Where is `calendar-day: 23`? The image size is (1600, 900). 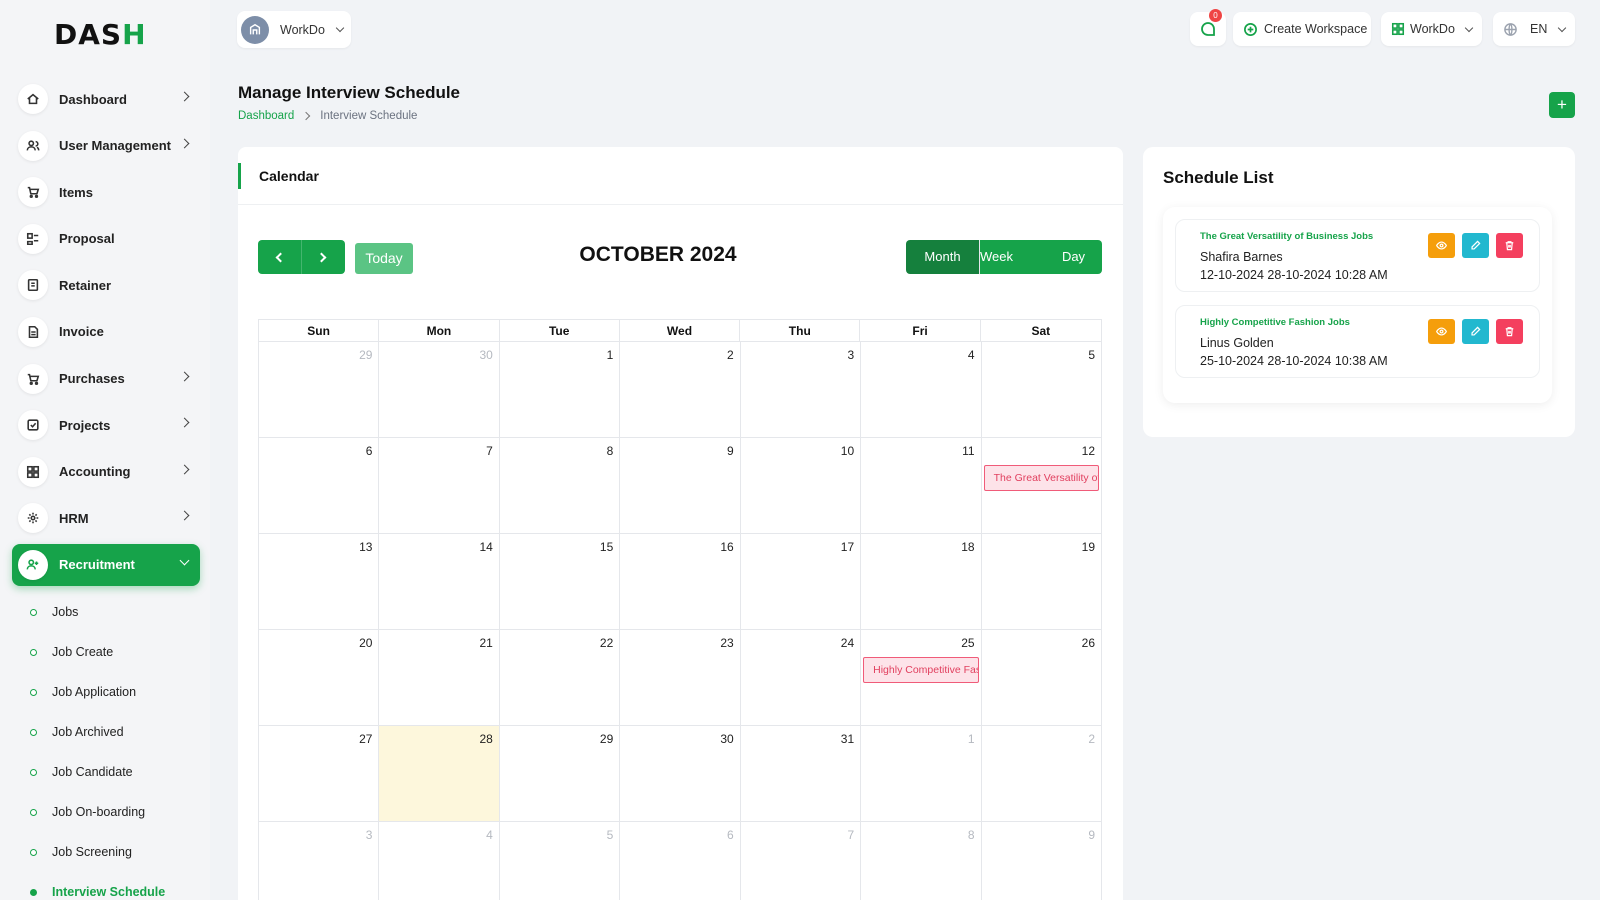 calendar-day: 23 is located at coordinates (680, 678).